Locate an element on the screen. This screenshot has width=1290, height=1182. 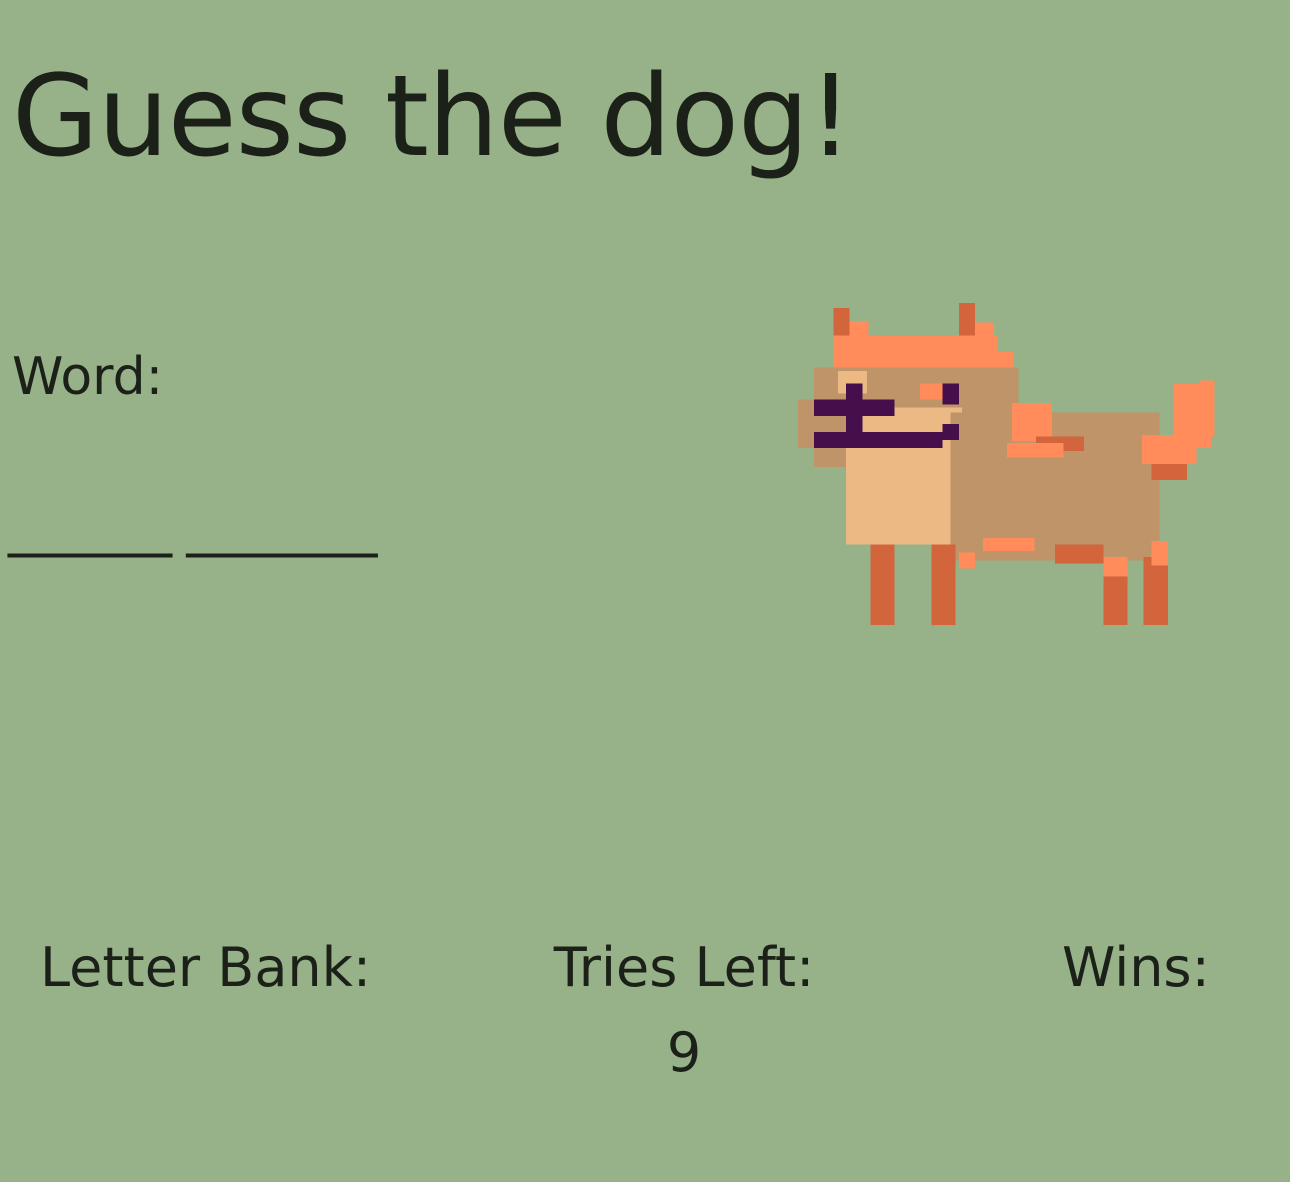
pixel-dog-icon is located at coordinates (1006, 464).